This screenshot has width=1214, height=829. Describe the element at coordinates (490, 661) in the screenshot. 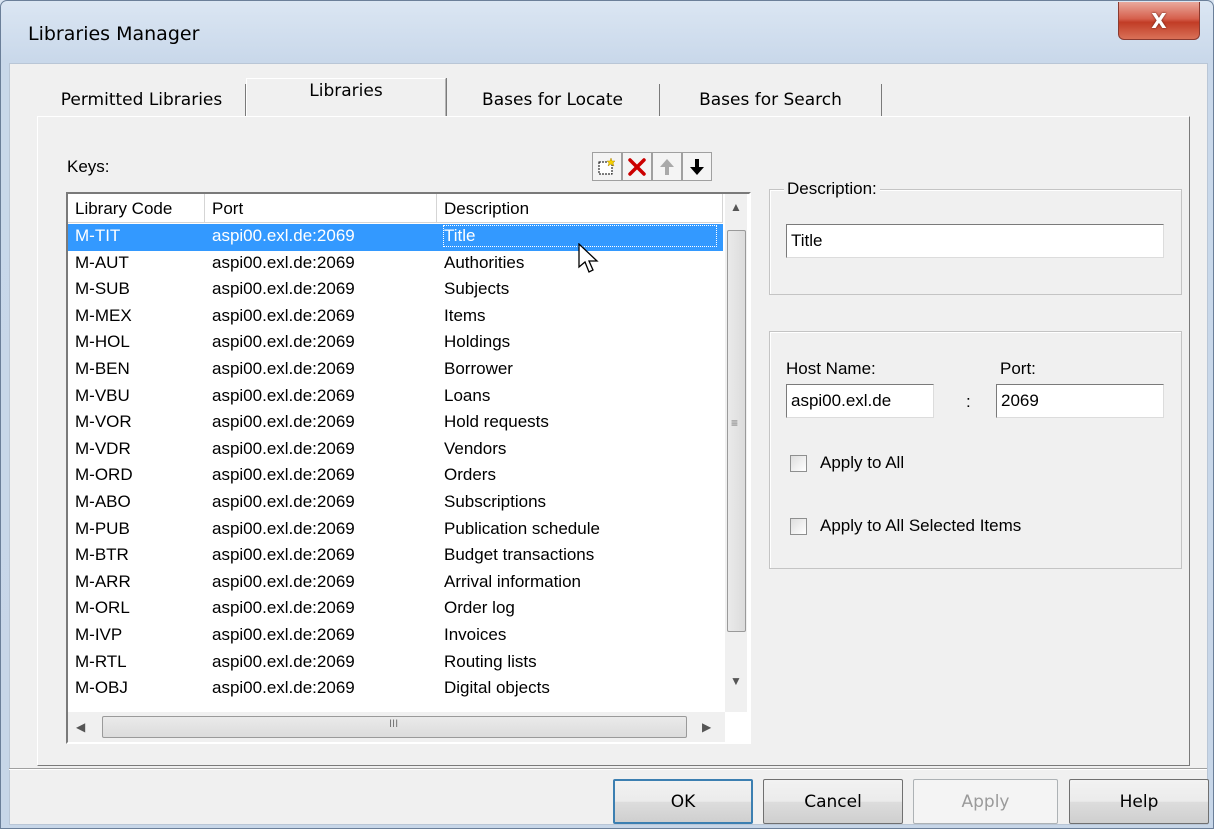

I see `description-cell: Routing lists` at that location.